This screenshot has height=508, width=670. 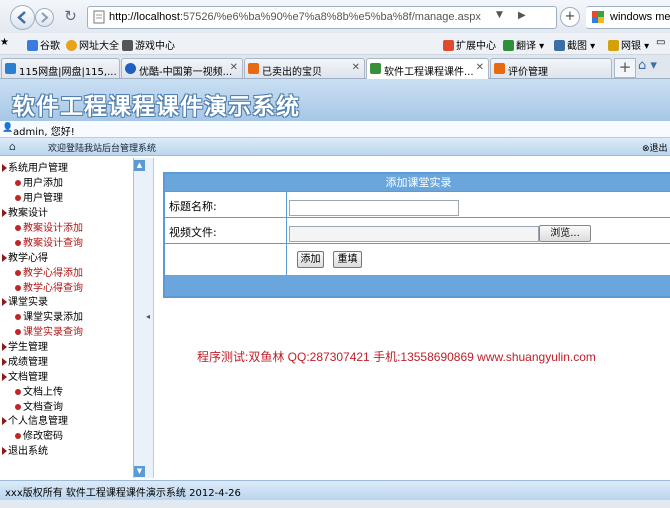 What do you see at coordinates (193, 232) in the screenshot?
I see `file-label: 视频文件:` at bounding box center [193, 232].